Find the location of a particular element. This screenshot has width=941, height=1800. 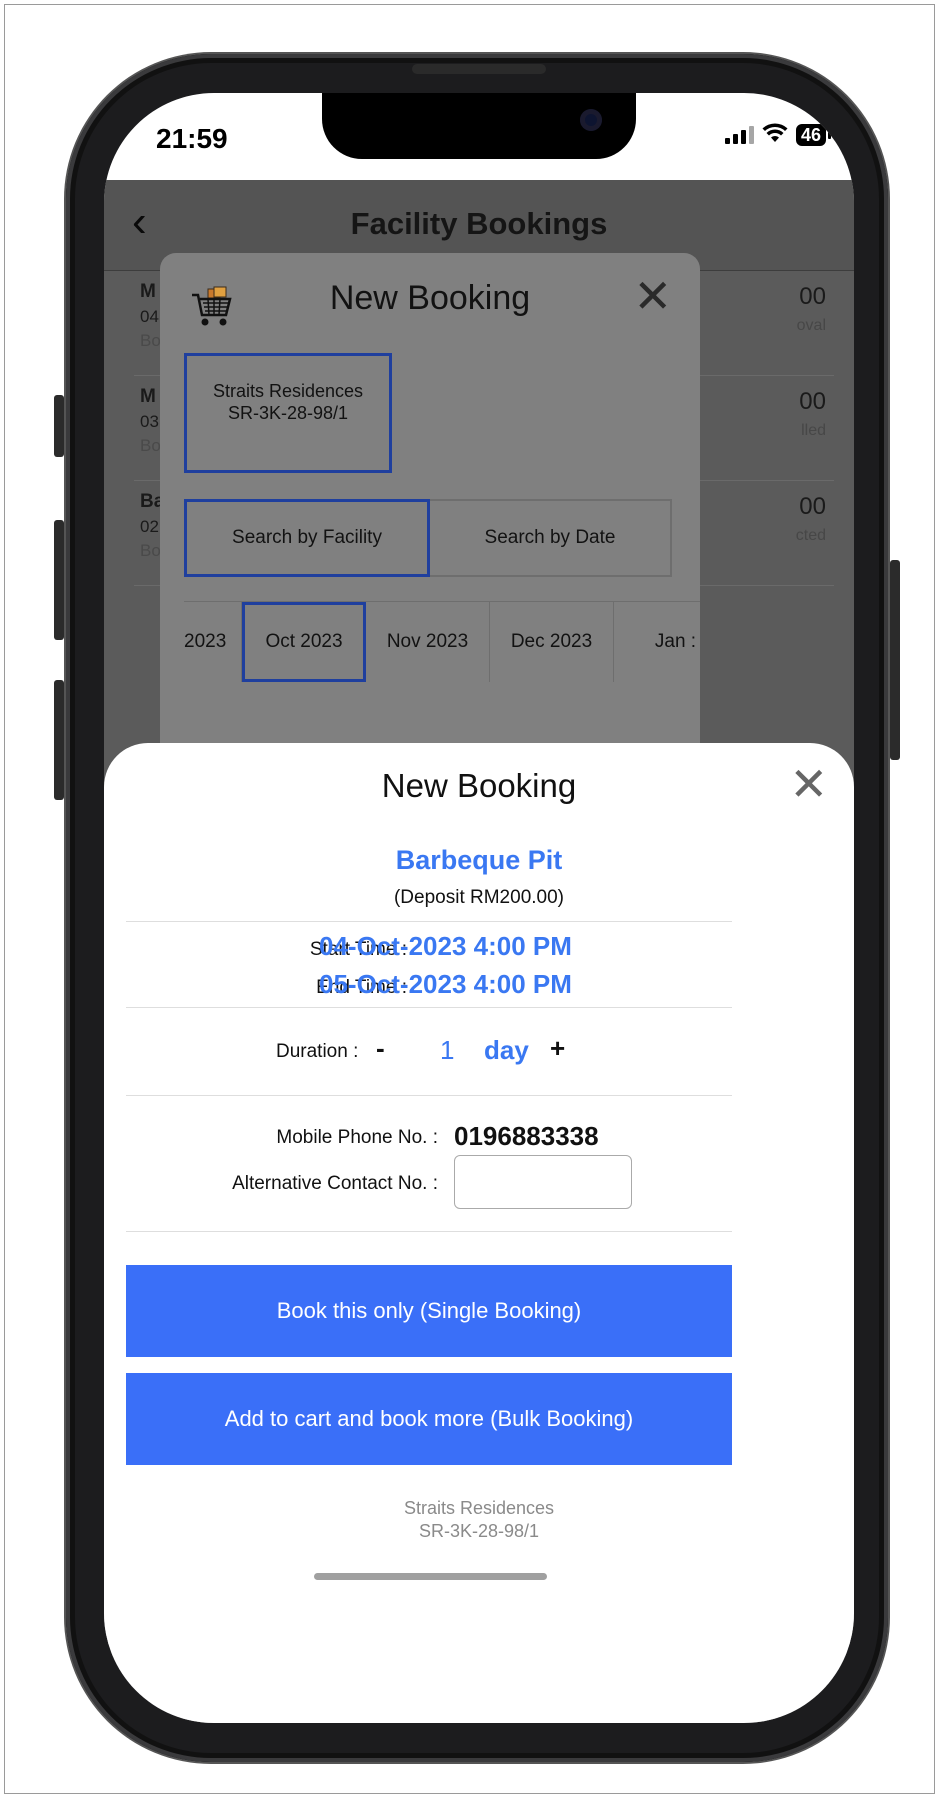

end-time-row: End Time : 05-Oct-2023 4:00 PM is located at coordinates (479, 986).